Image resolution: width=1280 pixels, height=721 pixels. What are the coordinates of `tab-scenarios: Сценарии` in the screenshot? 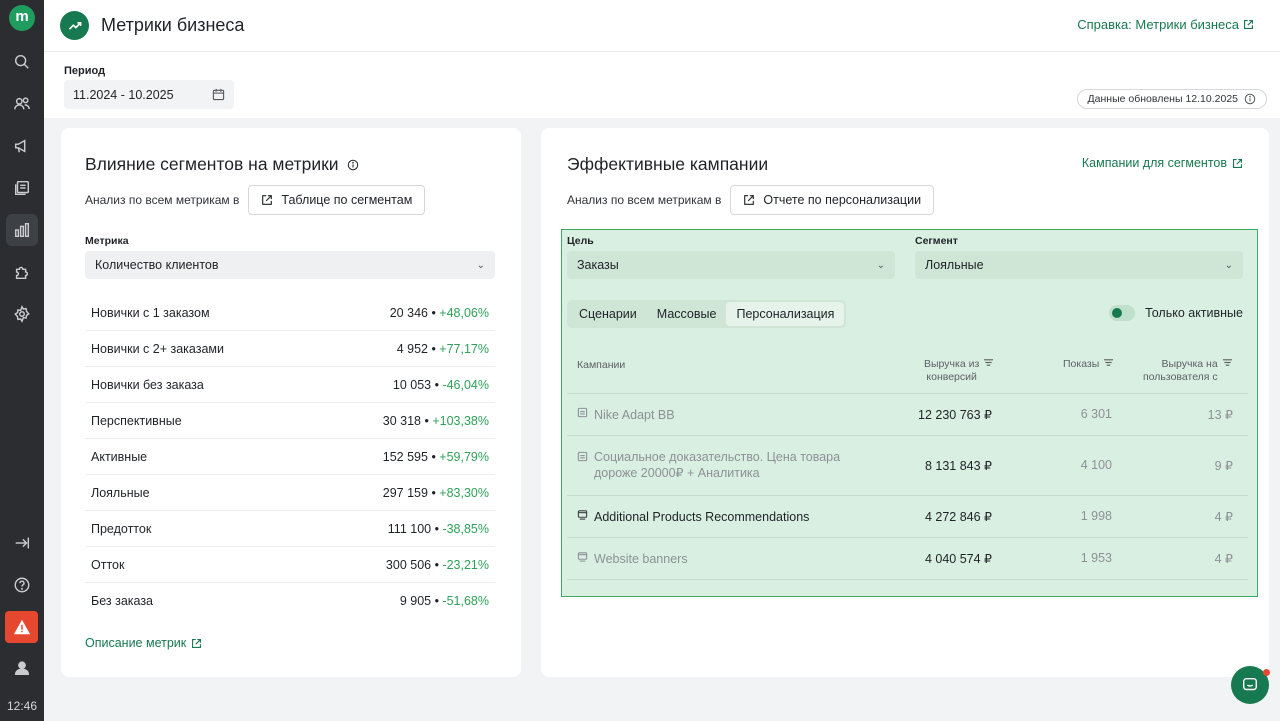 It's located at (608, 314).